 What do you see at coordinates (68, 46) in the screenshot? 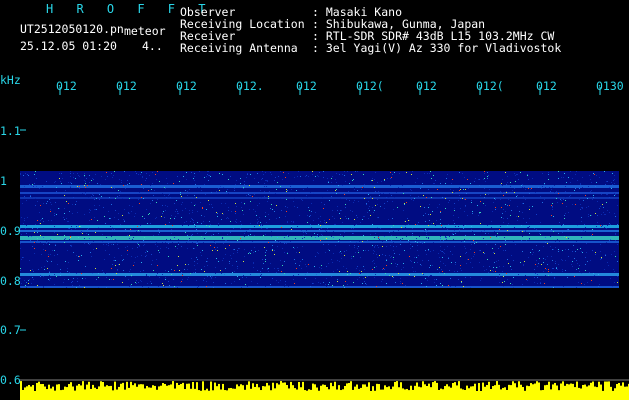
I see `timestamp: 25.12.05 01:20` at bounding box center [68, 46].